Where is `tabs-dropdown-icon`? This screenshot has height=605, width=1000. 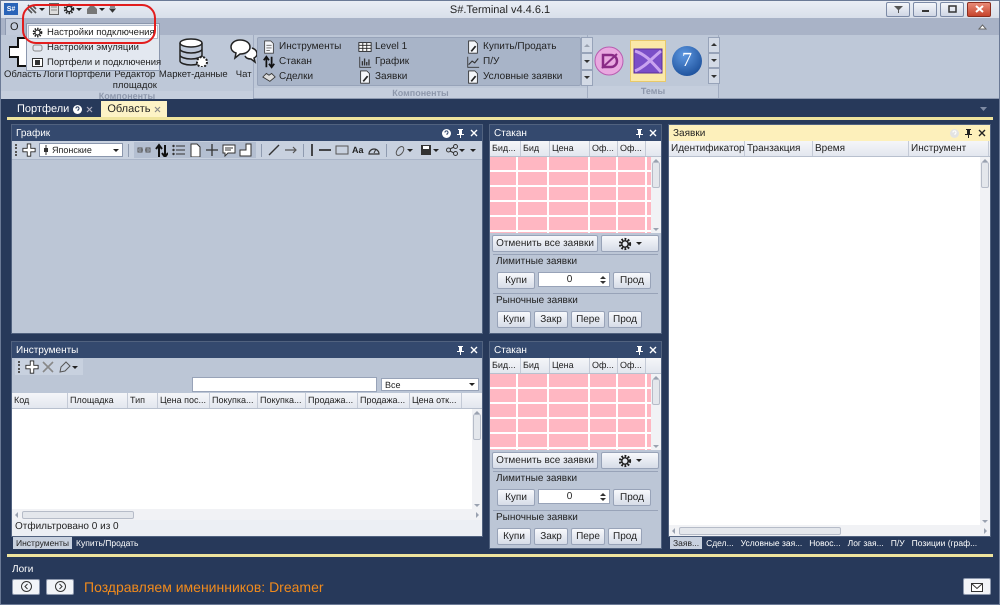 tabs-dropdown-icon is located at coordinates (983, 109).